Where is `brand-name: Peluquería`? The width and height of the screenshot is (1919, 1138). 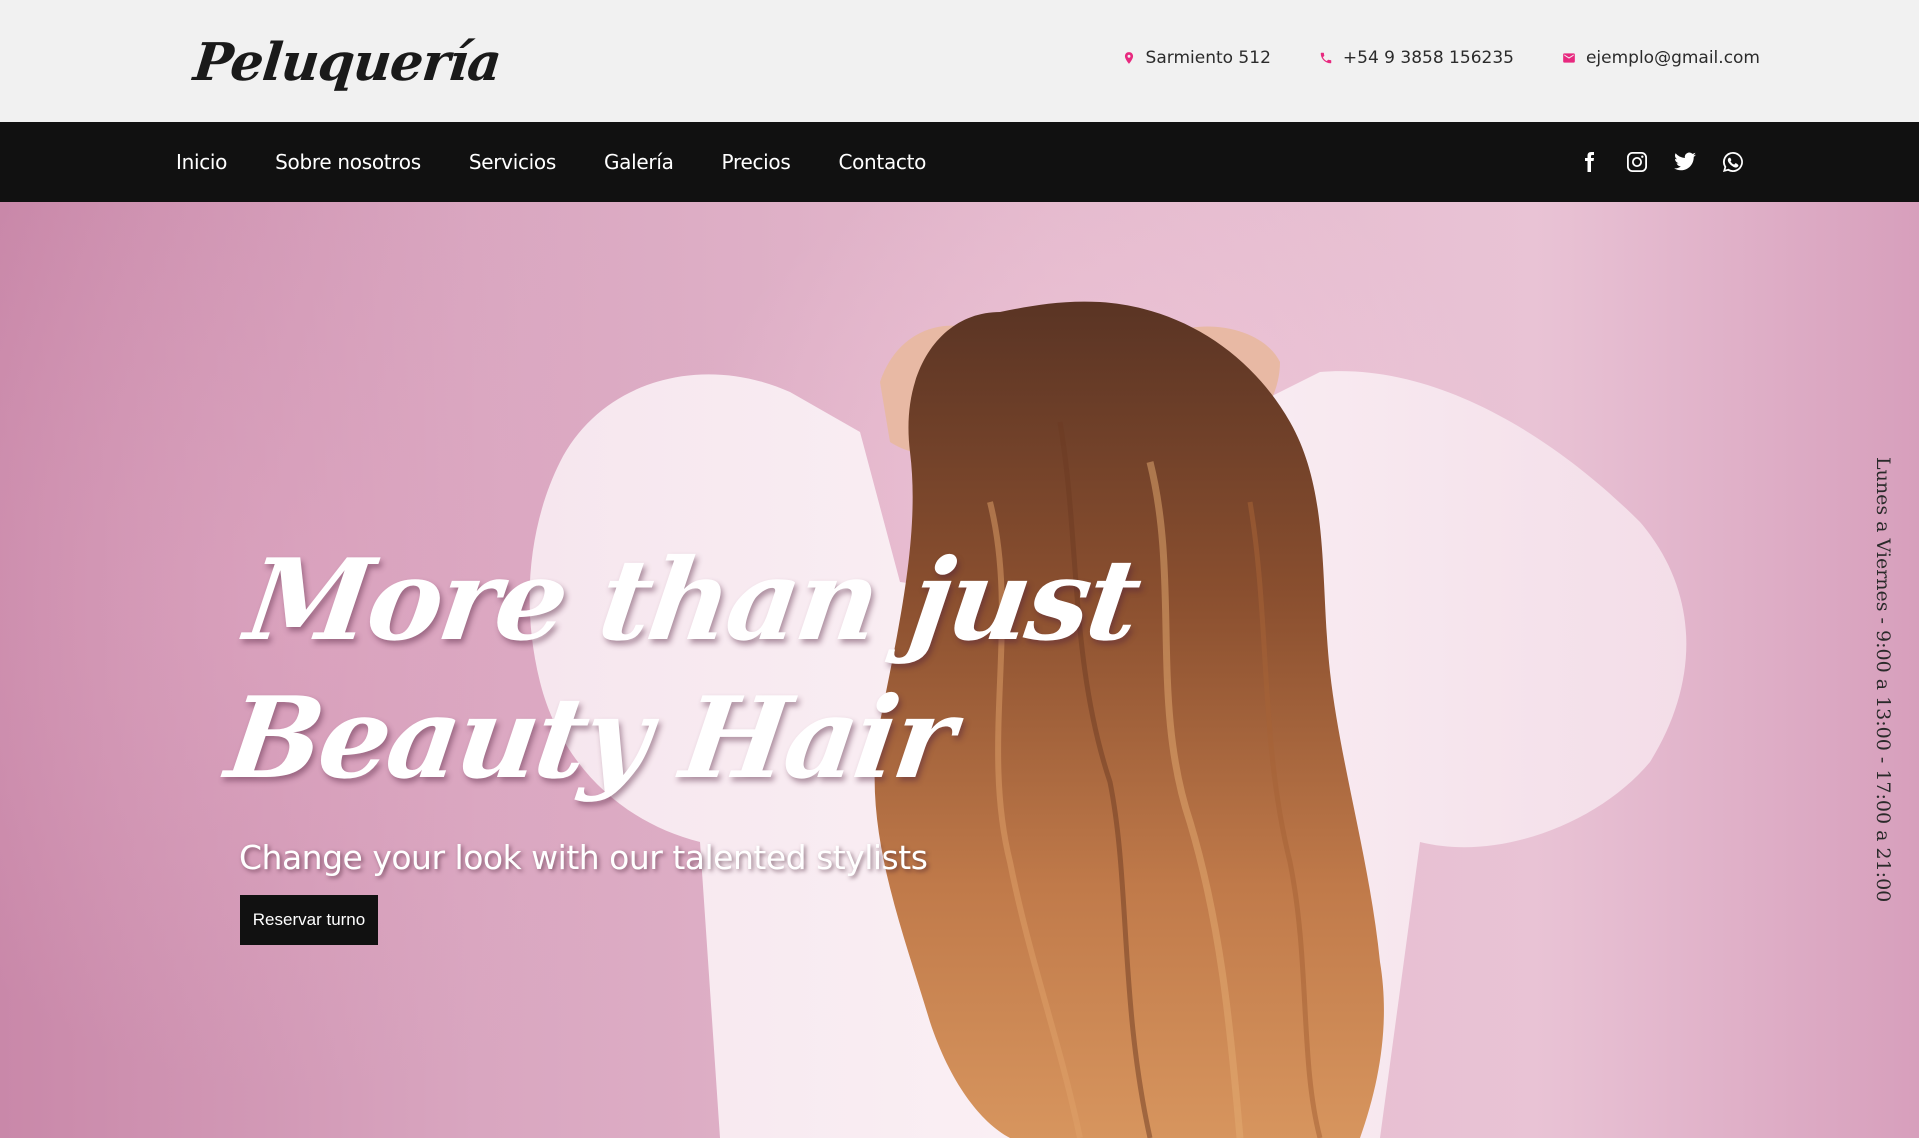 brand-name: Peluquería is located at coordinates (347, 62).